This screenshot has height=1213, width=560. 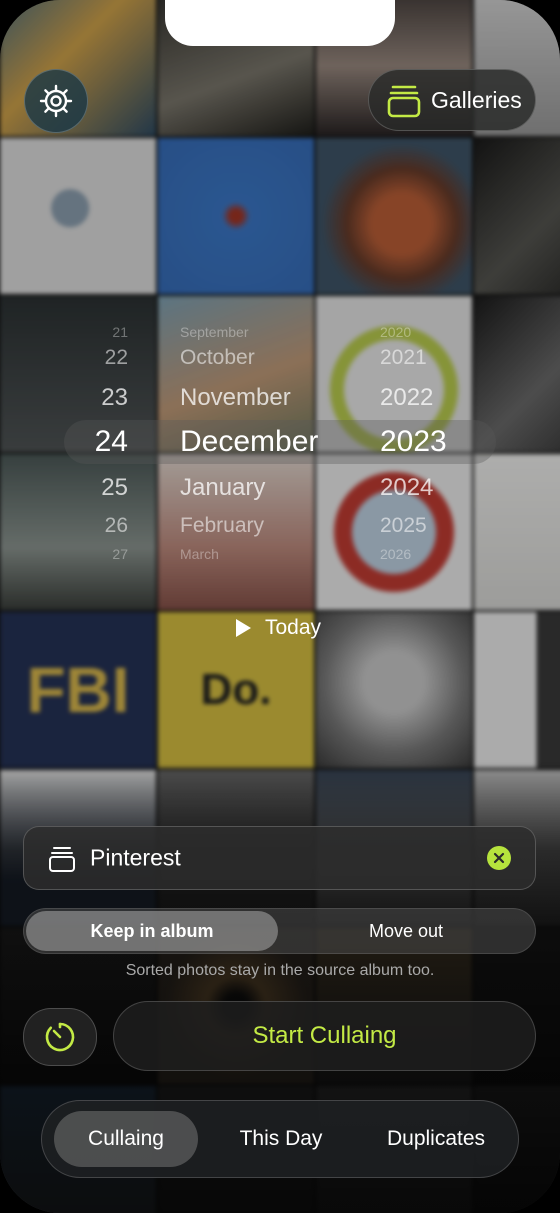 What do you see at coordinates (324, 1036) in the screenshot?
I see `start-culling-button: Start Cullaing` at bounding box center [324, 1036].